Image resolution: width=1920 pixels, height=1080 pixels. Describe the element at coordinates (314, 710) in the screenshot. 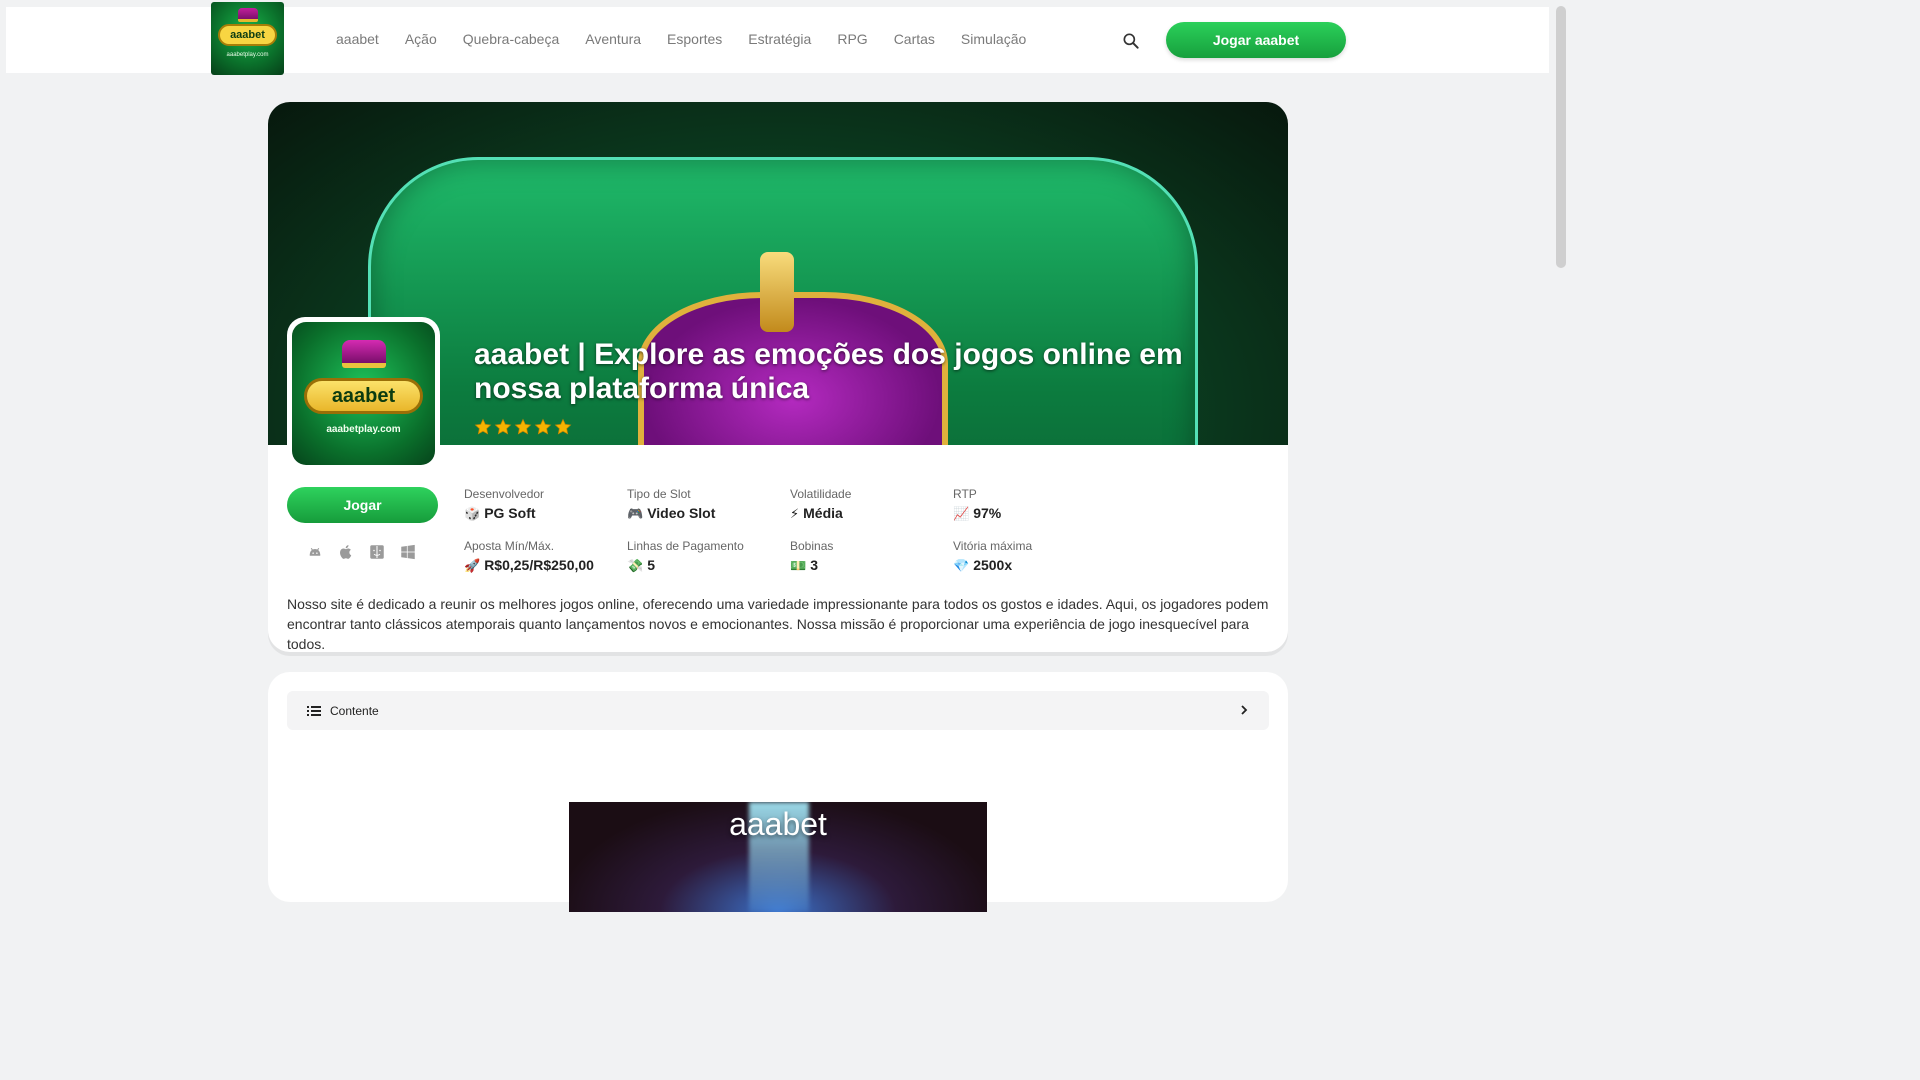

I see `list-icon` at that location.